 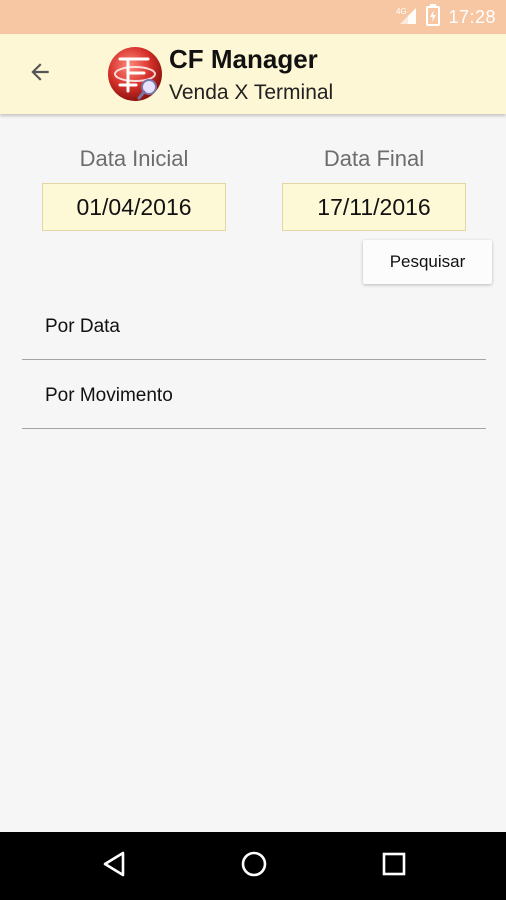 What do you see at coordinates (254, 327) in the screenshot?
I see `list-item-por-data: Por Data` at bounding box center [254, 327].